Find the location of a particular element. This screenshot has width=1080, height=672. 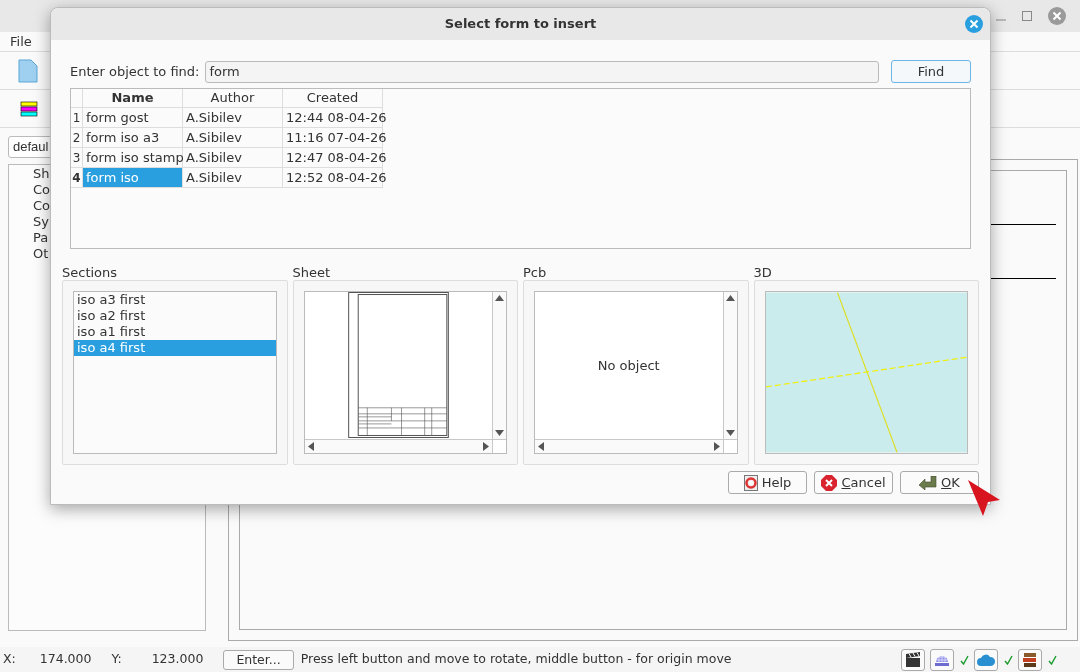

cancel-icon is located at coordinates (829, 482).